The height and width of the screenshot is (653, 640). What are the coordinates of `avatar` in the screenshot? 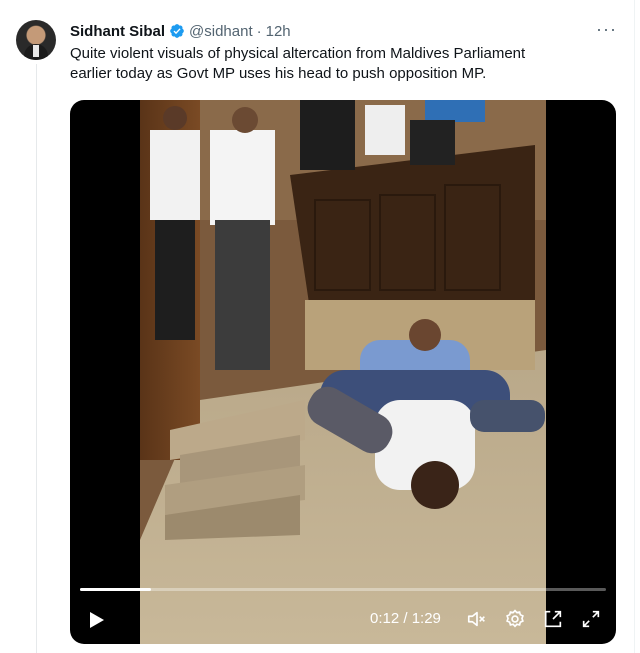 It's located at (36, 40).